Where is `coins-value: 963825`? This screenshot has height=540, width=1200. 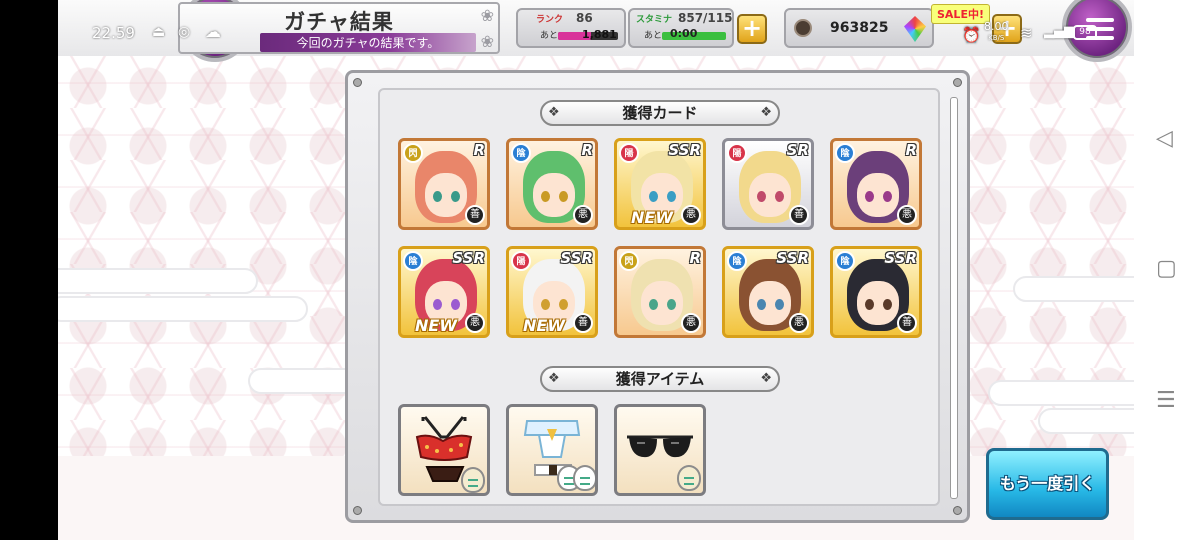
coins-value: 963825 is located at coordinates (859, 28).